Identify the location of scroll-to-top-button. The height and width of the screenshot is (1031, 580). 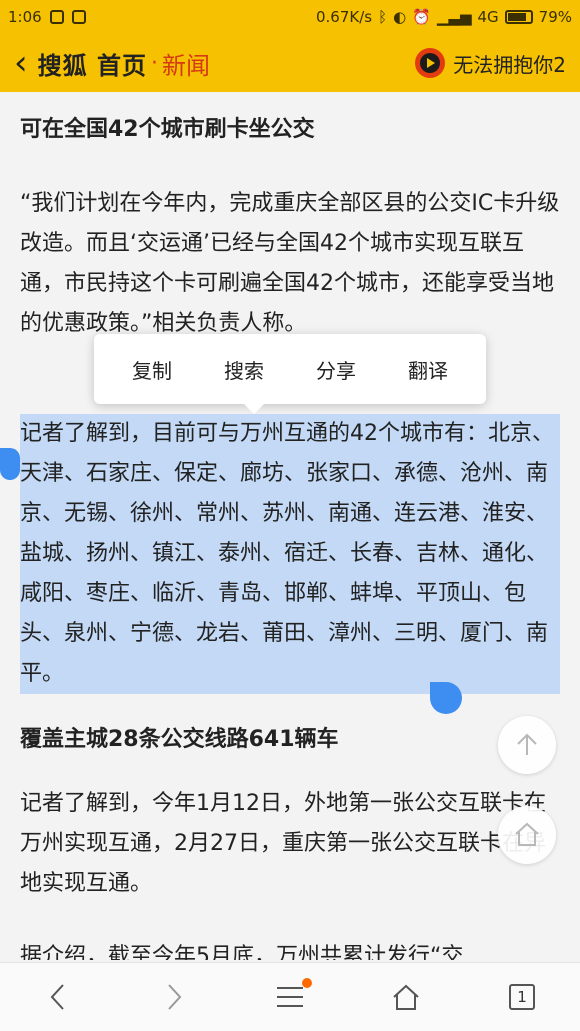
(527, 745).